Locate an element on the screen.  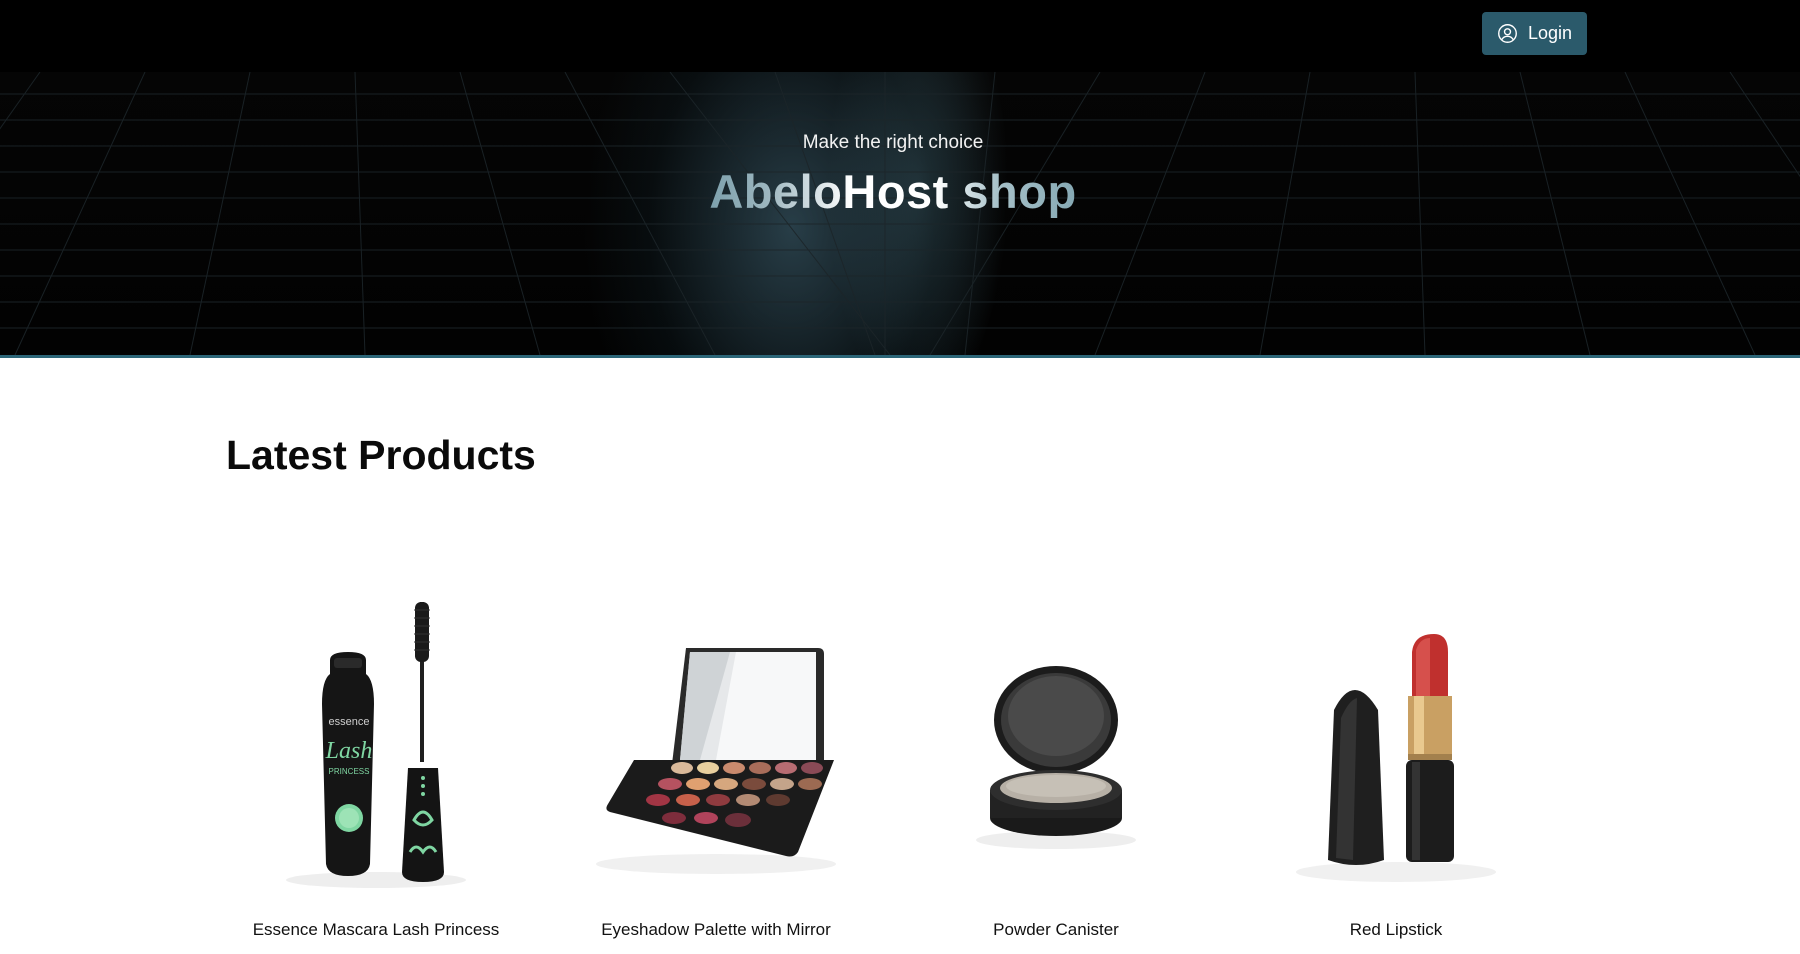
user-circle-icon is located at coordinates (1507, 33).